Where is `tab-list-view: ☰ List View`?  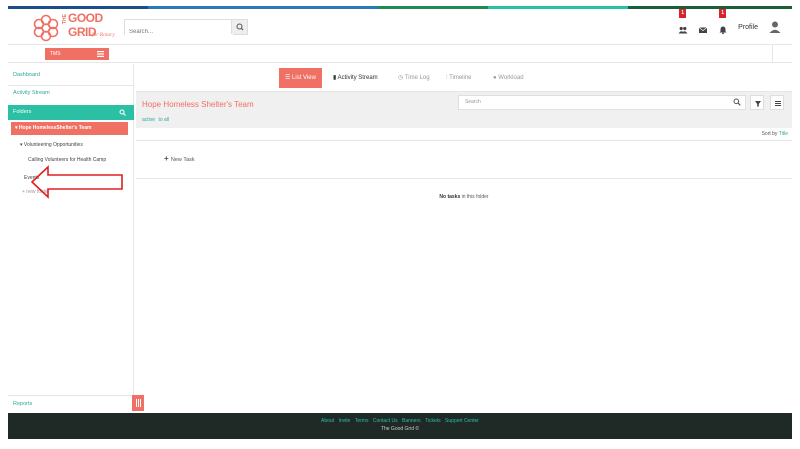
tab-list-view: ☰ List View is located at coordinates (300, 78).